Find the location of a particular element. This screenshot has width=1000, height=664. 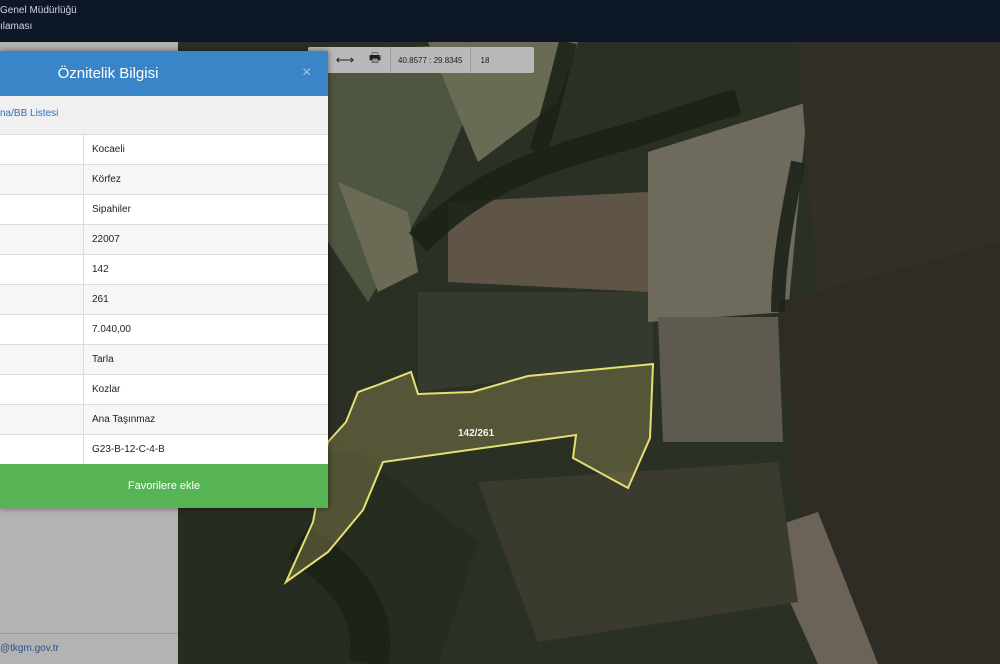

table-row: Kozlar is located at coordinates (164, 389).